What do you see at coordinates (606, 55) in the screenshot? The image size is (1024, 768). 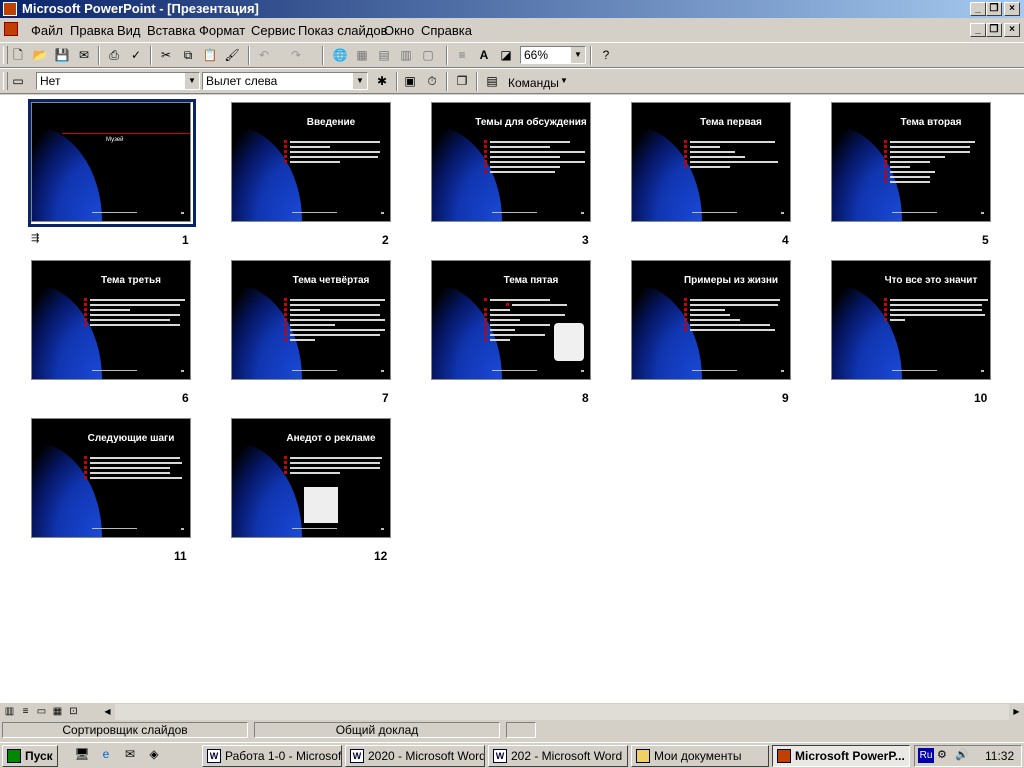 I see `help-icon: ?` at bounding box center [606, 55].